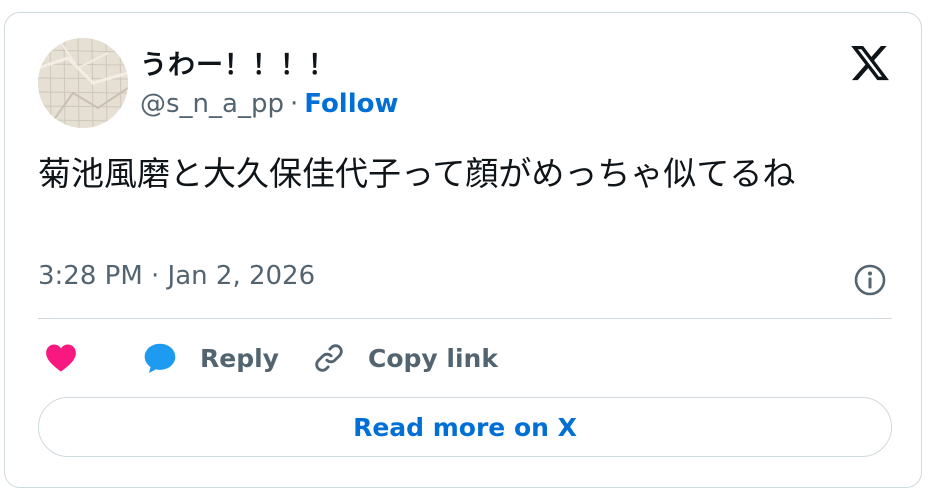  I want to click on user-handle: @s_n_a_pp, so click(212, 104).